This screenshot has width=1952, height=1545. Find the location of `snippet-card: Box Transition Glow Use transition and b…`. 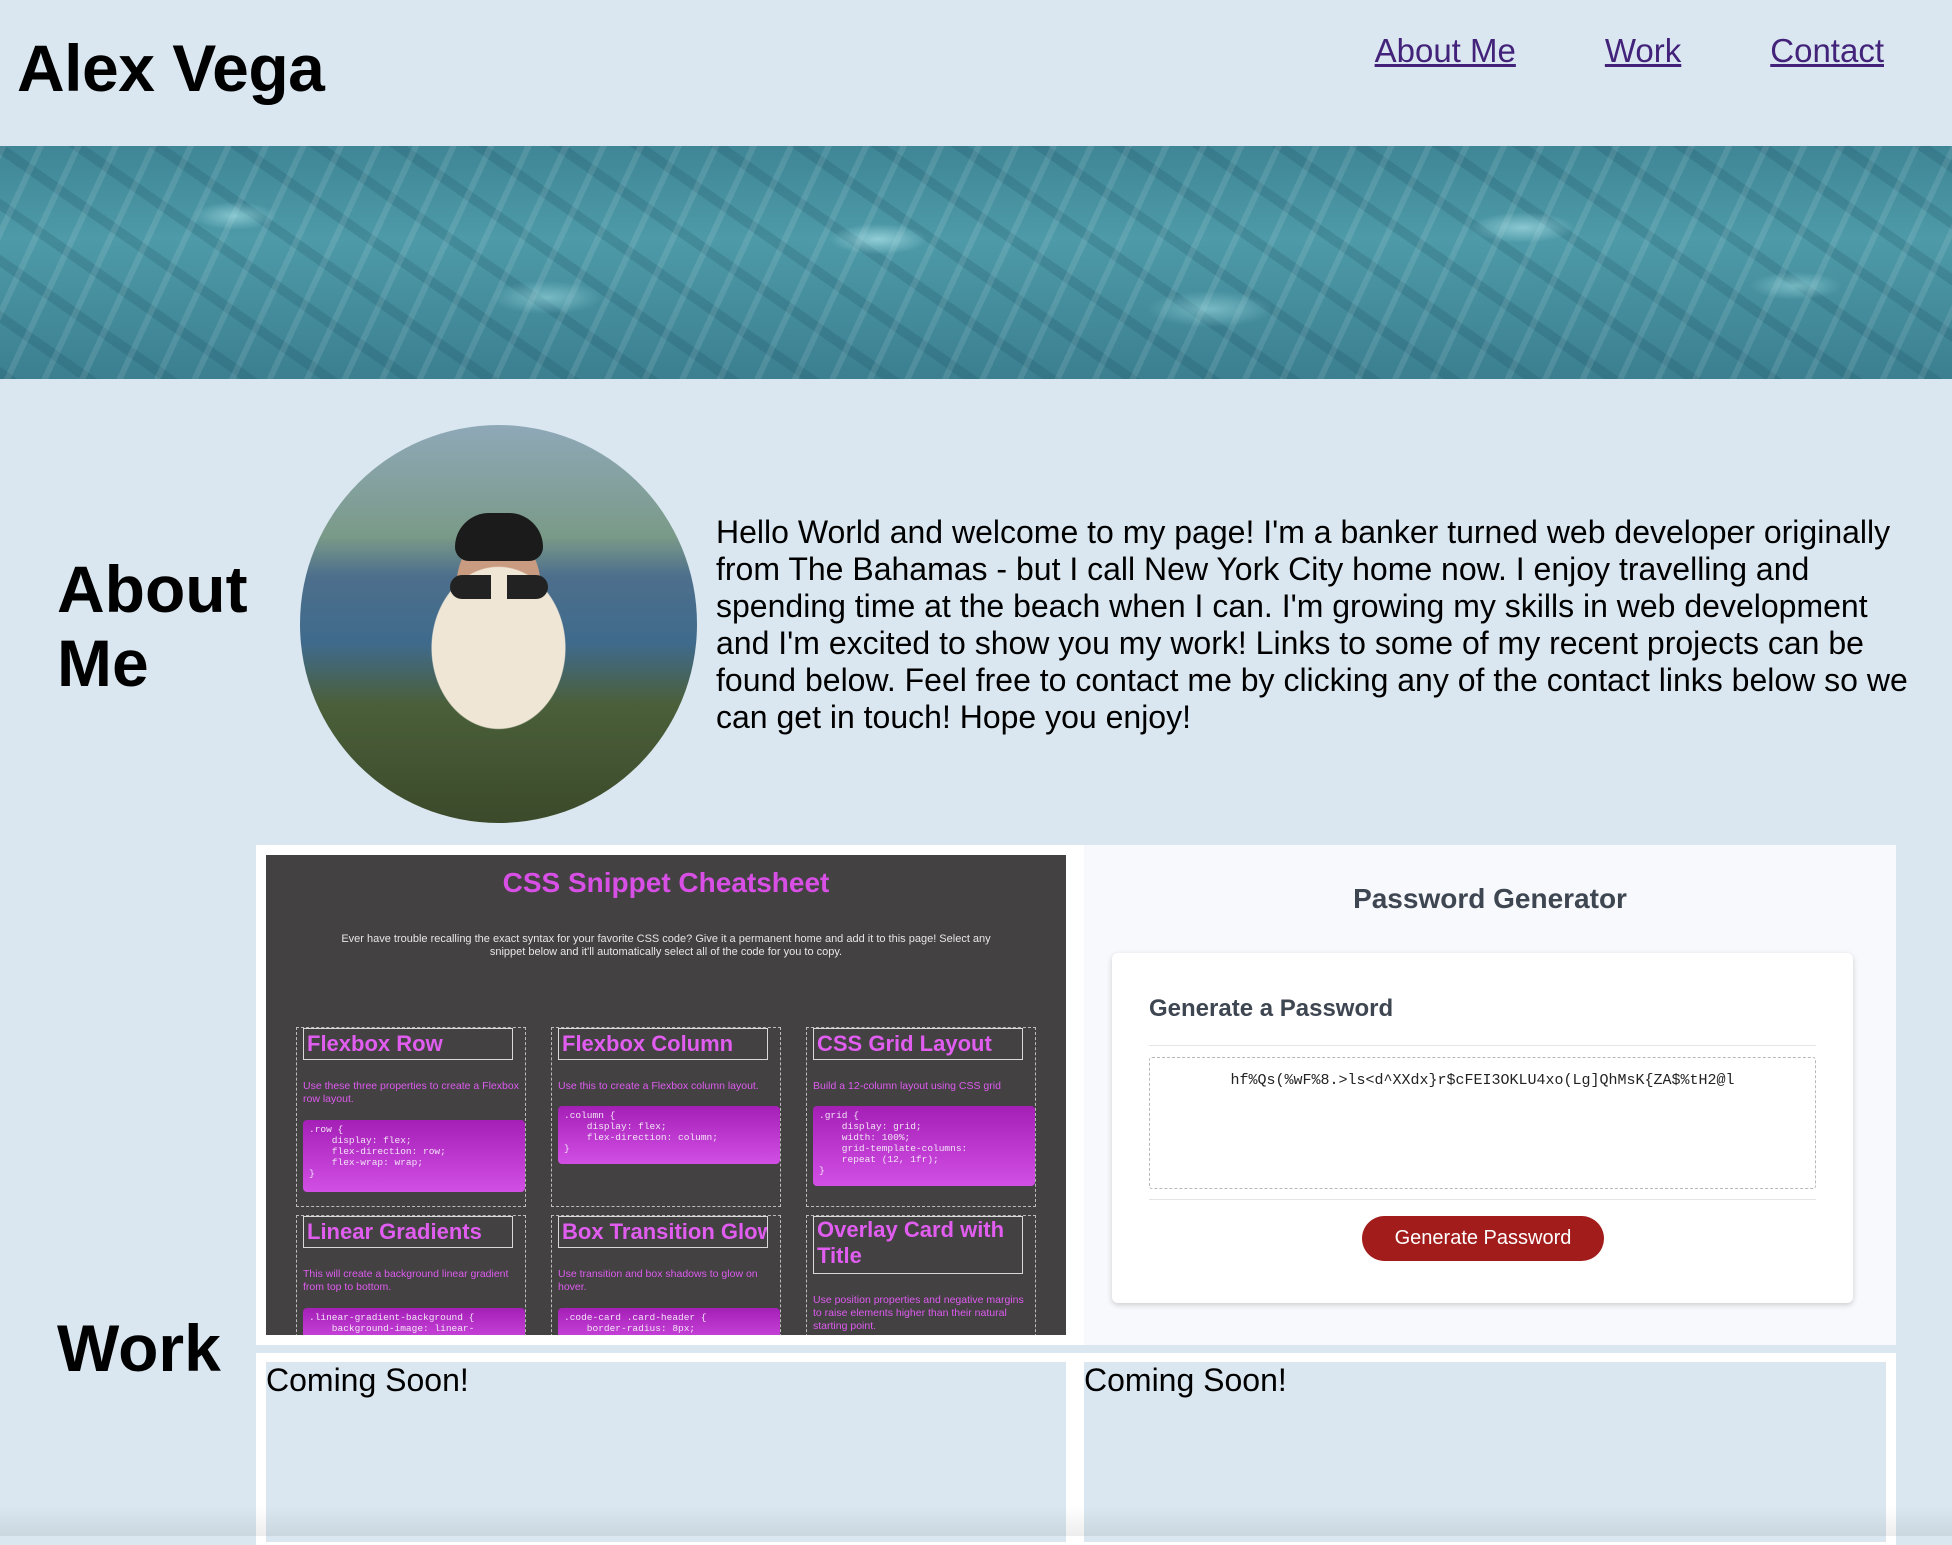

snippet-card: Box Transition Glow Use transition and b… is located at coordinates (666, 1275).